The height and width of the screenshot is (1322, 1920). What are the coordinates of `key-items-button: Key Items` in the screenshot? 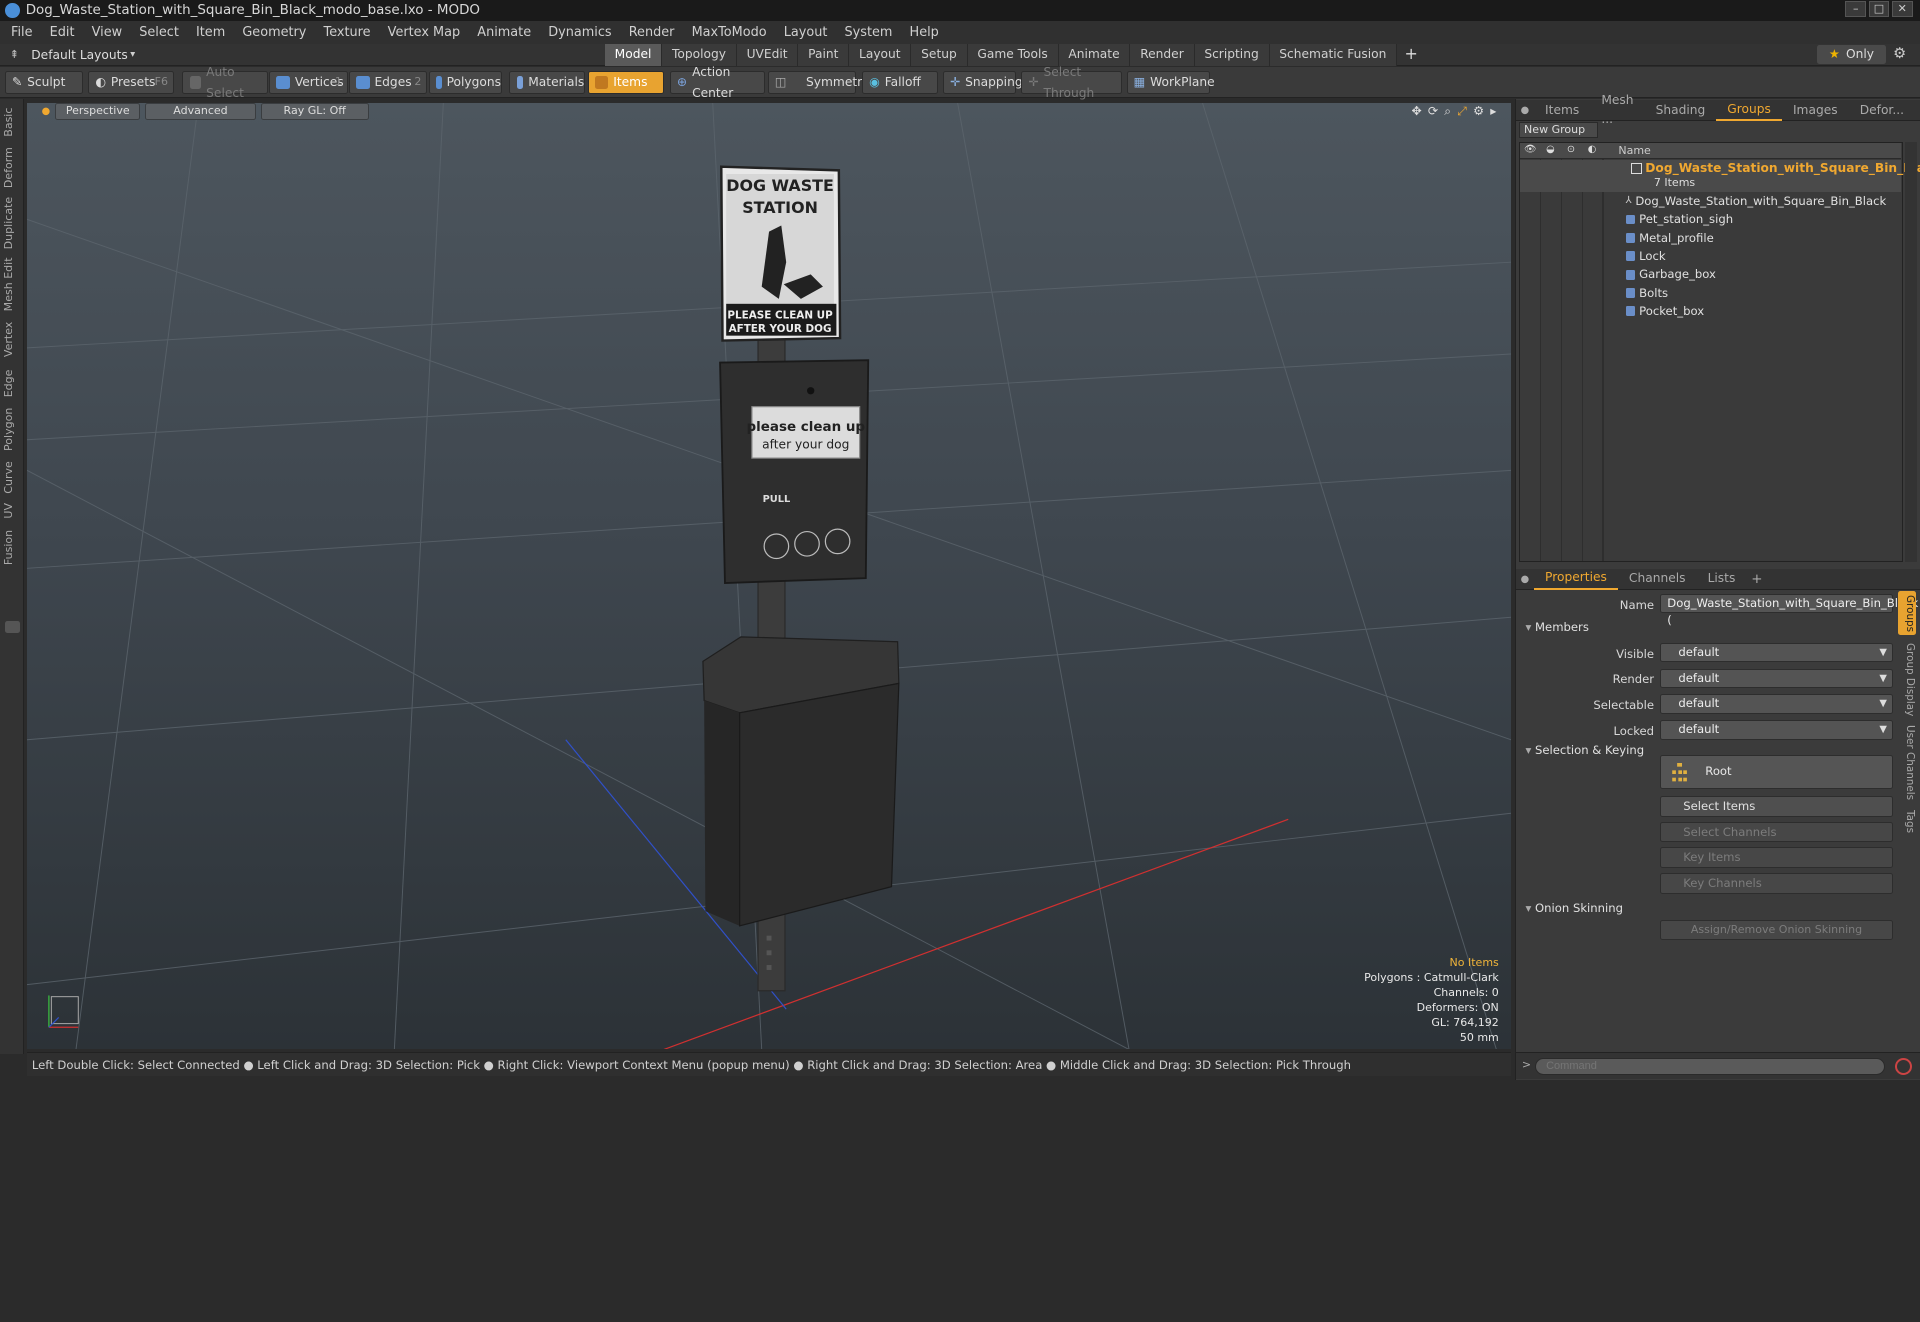 It's located at (1776, 858).